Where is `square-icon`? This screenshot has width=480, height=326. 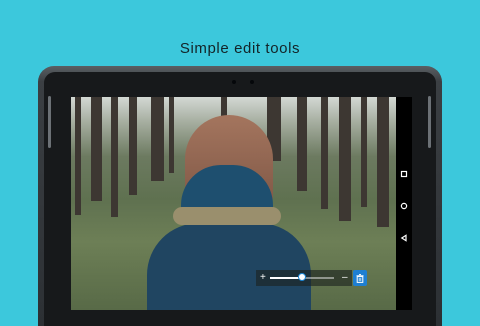
square-icon is located at coordinates (404, 174).